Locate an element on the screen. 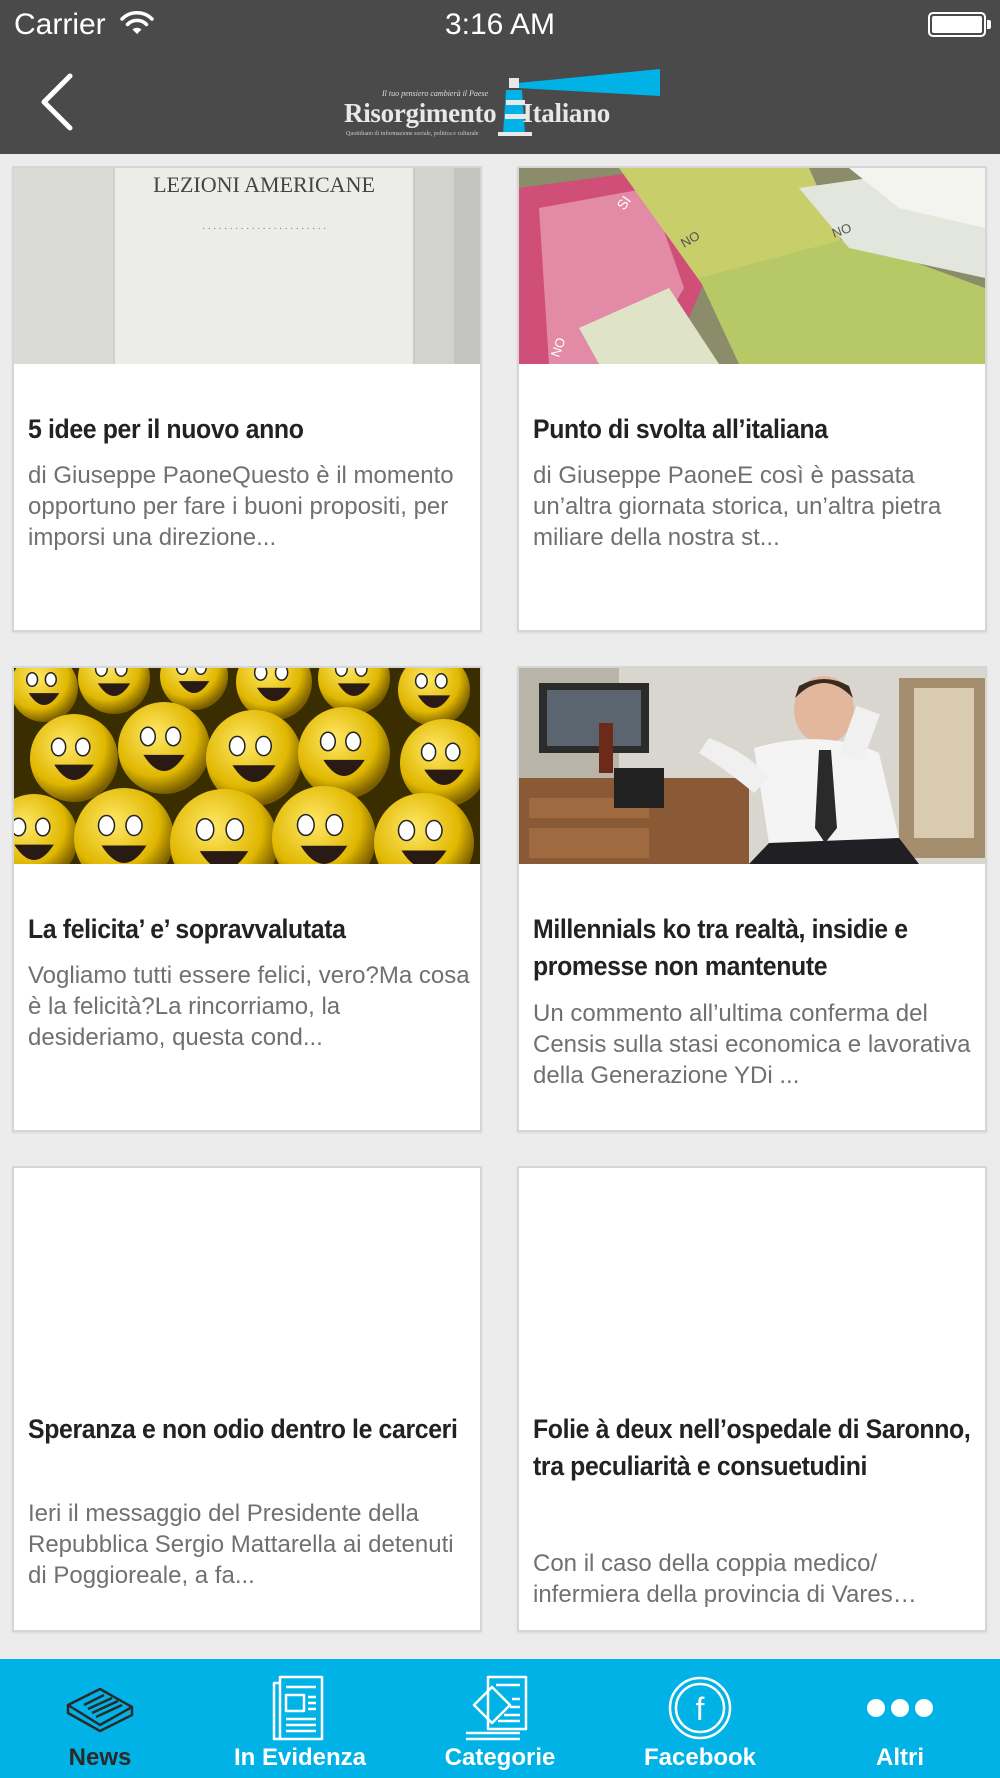  logo-wordmark: Risorgimento Italiano is located at coordinates (477, 113).